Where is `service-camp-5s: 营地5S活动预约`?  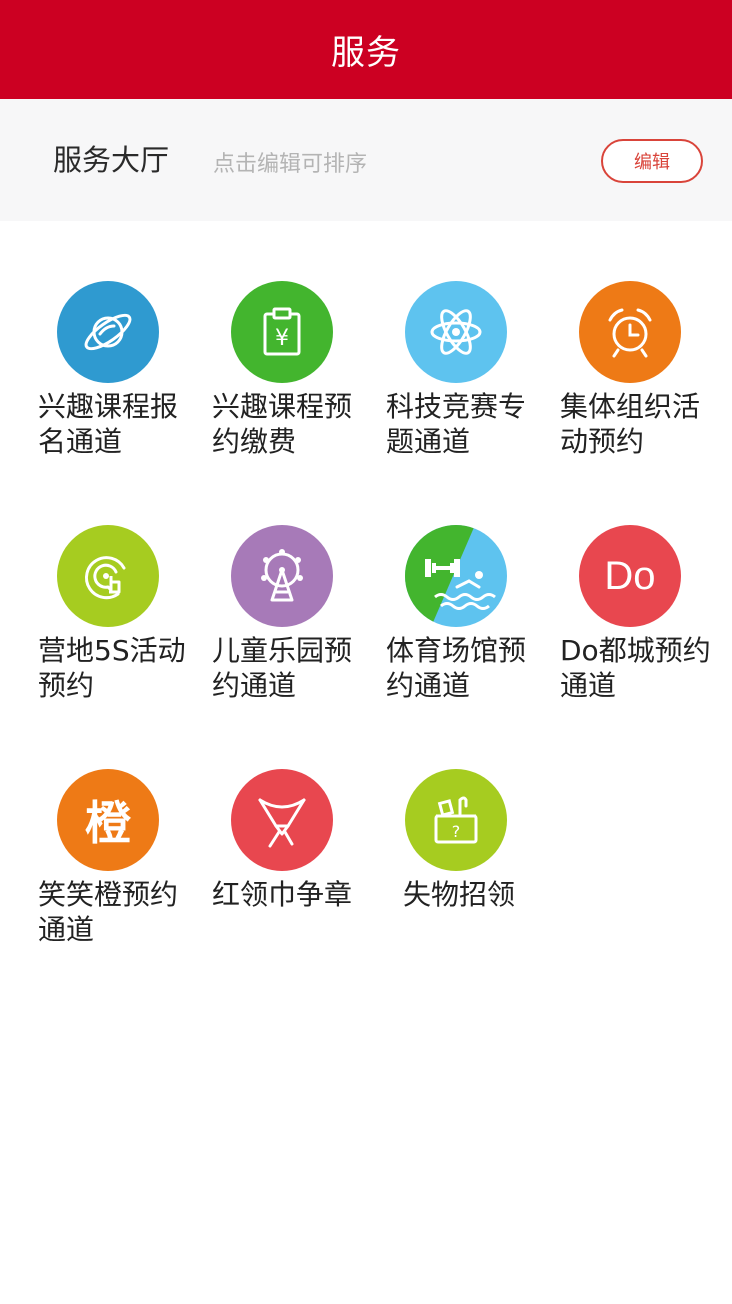
service-camp-5s: 营地5S活动预约 is located at coordinates (125, 635).